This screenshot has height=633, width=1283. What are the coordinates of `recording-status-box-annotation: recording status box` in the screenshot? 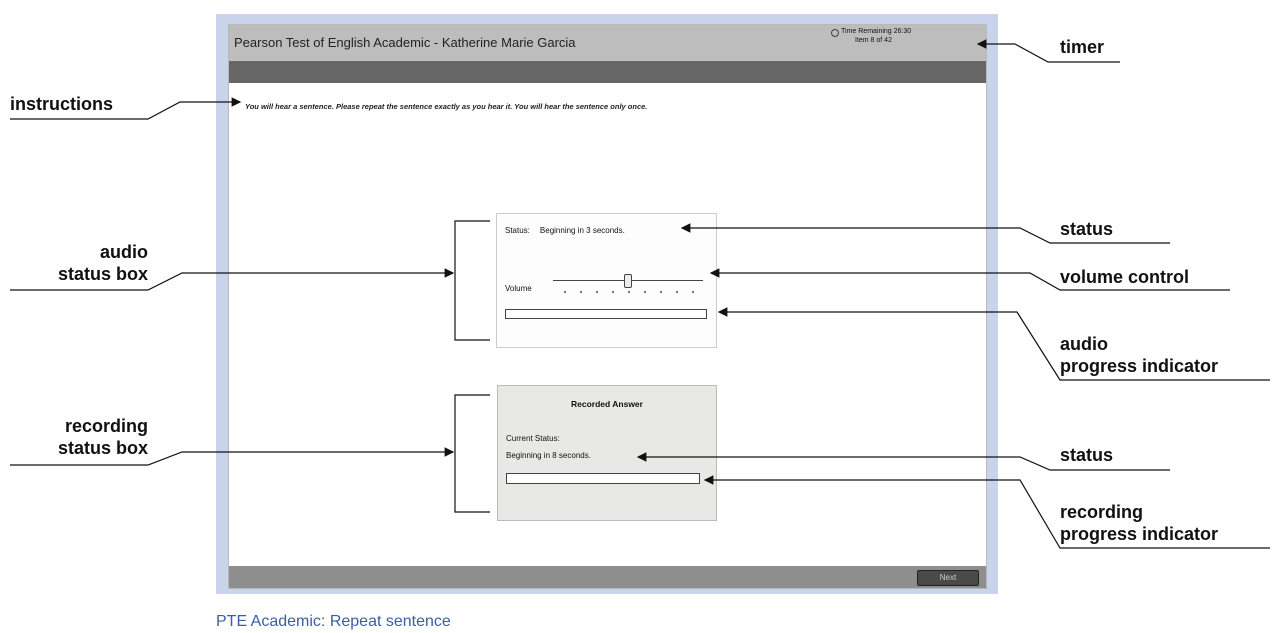 It's located at (79, 437).